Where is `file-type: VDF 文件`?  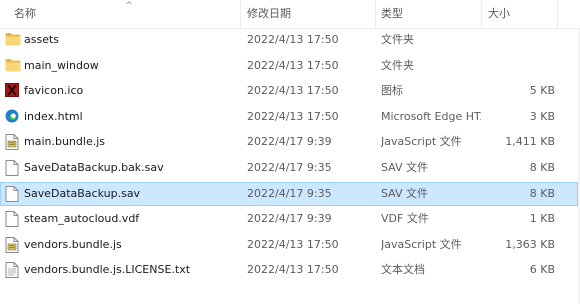
file-type: VDF 文件 is located at coordinates (405, 219).